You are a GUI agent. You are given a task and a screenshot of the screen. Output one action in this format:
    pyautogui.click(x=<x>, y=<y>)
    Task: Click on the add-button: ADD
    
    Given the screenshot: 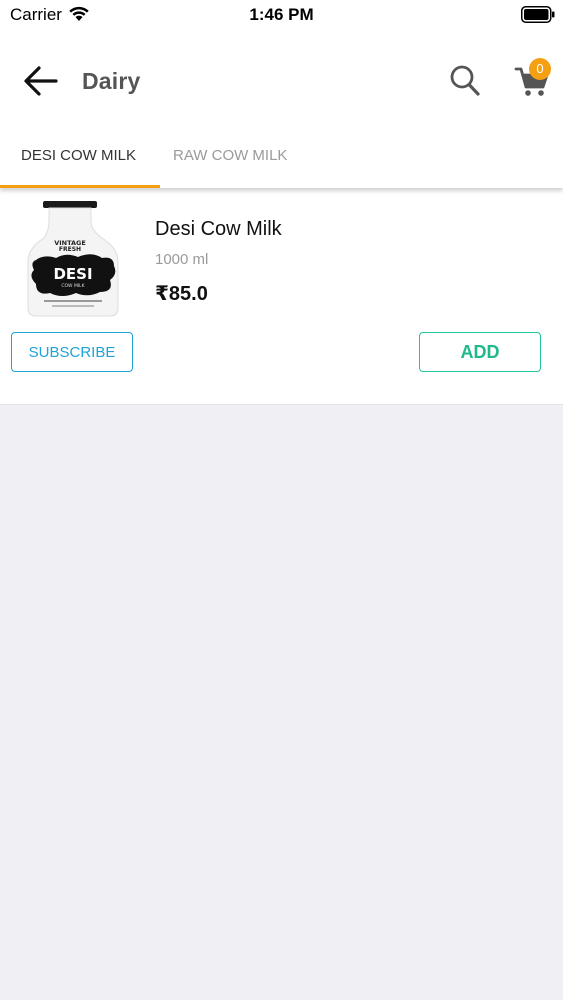 What is the action you would take?
    pyautogui.click(x=480, y=352)
    